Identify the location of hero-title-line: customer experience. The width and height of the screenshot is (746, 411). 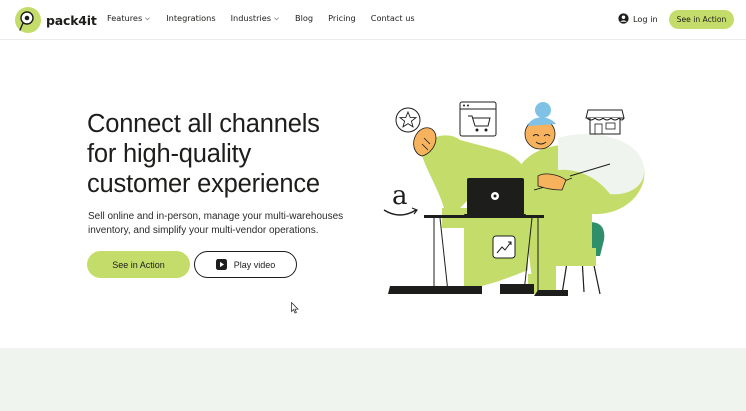
(203, 184).